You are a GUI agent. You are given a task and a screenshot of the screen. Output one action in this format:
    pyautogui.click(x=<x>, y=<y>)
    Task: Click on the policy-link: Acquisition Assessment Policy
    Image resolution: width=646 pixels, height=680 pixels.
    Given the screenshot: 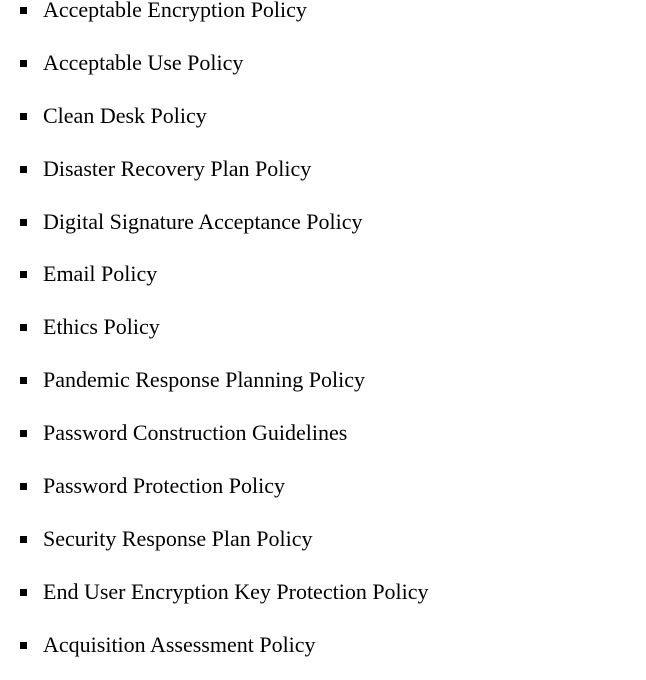 What is the action you would take?
    pyautogui.click(x=179, y=645)
    